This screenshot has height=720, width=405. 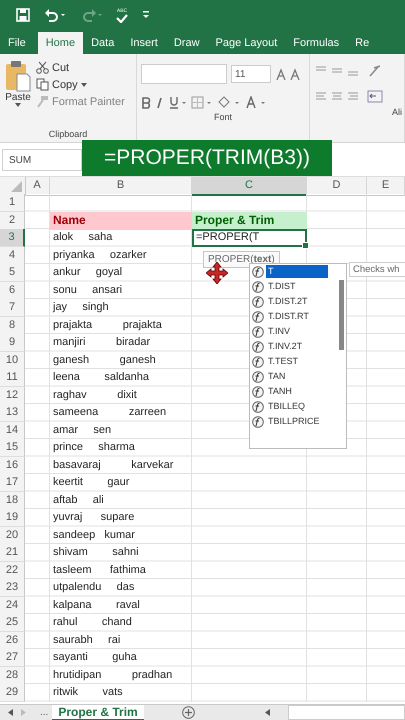 What do you see at coordinates (12, 361) in the screenshot?
I see `row-header: 10` at bounding box center [12, 361].